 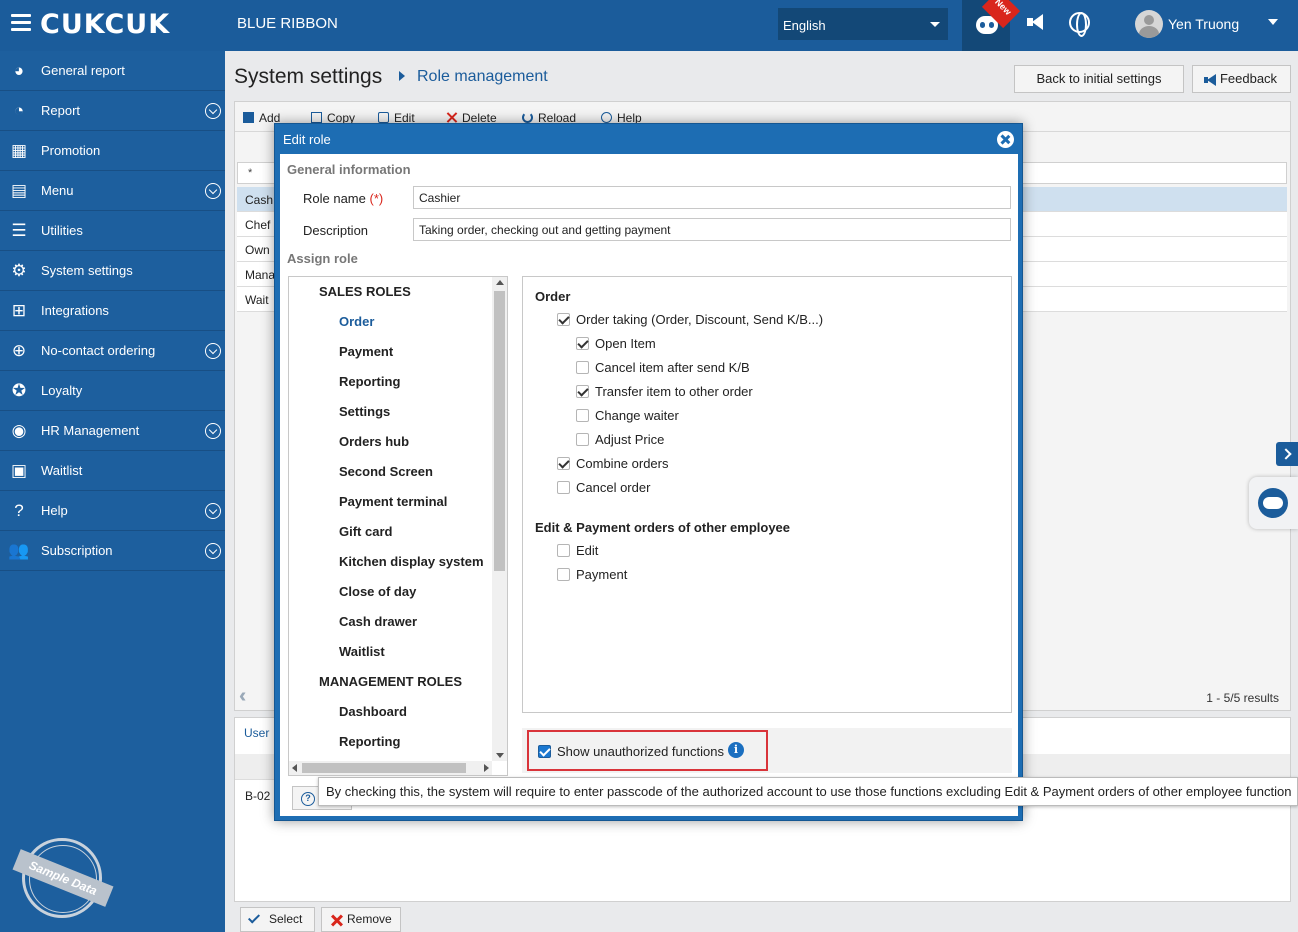 What do you see at coordinates (112, 151) in the screenshot?
I see `sidebar-item-promotion: ▦ Promotion` at bounding box center [112, 151].